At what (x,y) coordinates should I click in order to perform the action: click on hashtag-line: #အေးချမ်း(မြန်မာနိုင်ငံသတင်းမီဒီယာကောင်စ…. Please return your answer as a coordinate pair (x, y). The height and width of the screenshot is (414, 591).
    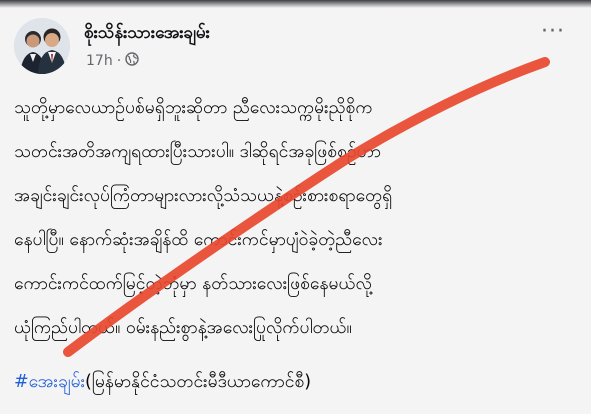
    Looking at the image, I should click on (162, 382).